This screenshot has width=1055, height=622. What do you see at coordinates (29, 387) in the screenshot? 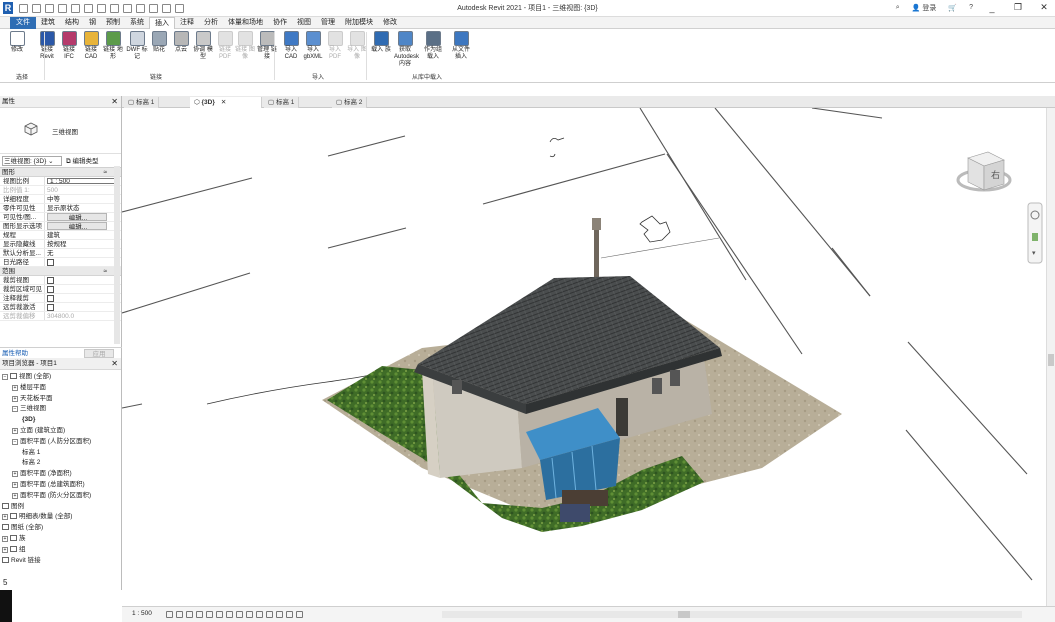
I see `tree-node: + 楼层平面` at bounding box center [29, 387].